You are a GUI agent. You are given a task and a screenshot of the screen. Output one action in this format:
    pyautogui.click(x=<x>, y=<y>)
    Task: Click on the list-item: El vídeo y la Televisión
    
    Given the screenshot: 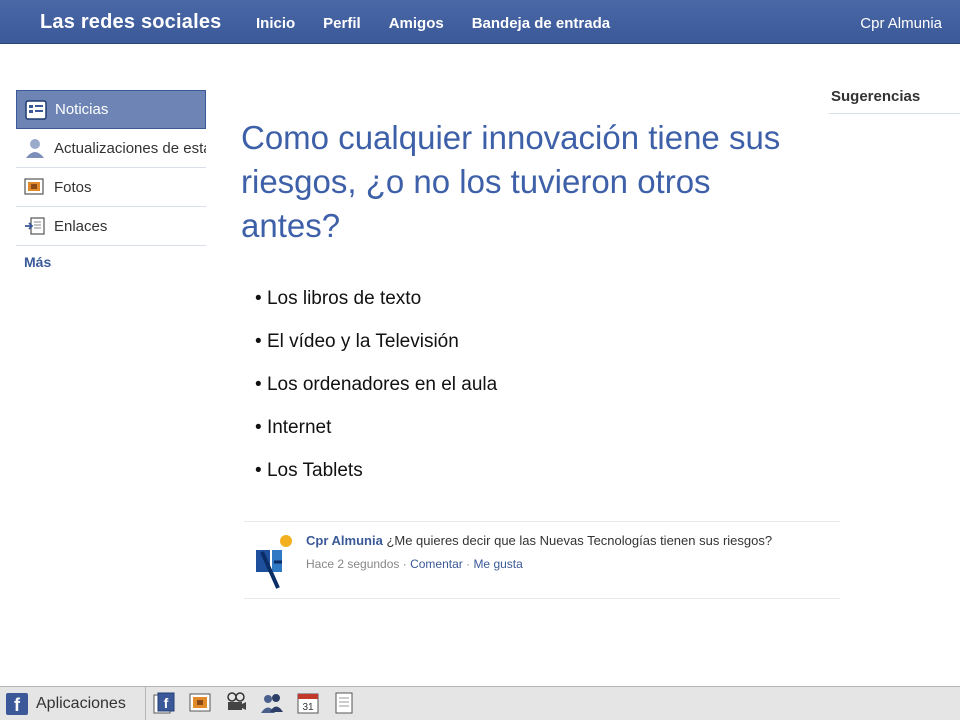 What is the action you would take?
    pyautogui.click(x=376, y=348)
    